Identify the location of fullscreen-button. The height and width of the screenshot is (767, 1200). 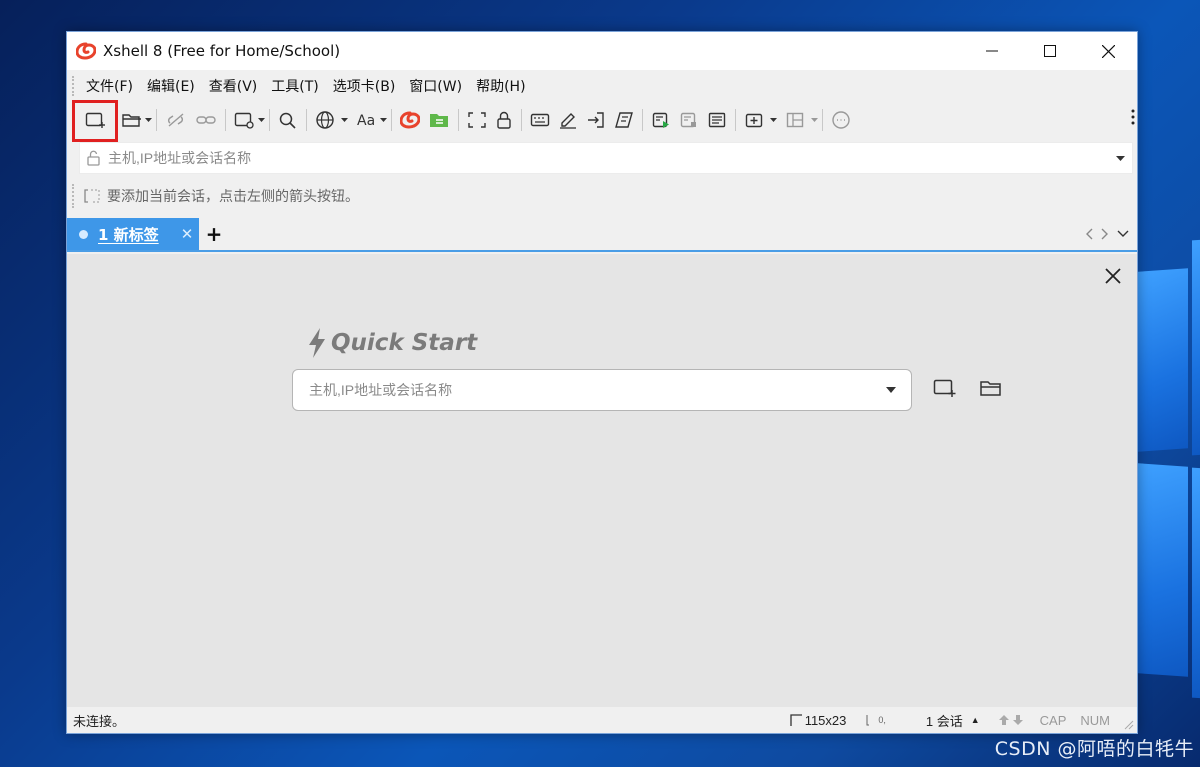
(477, 120).